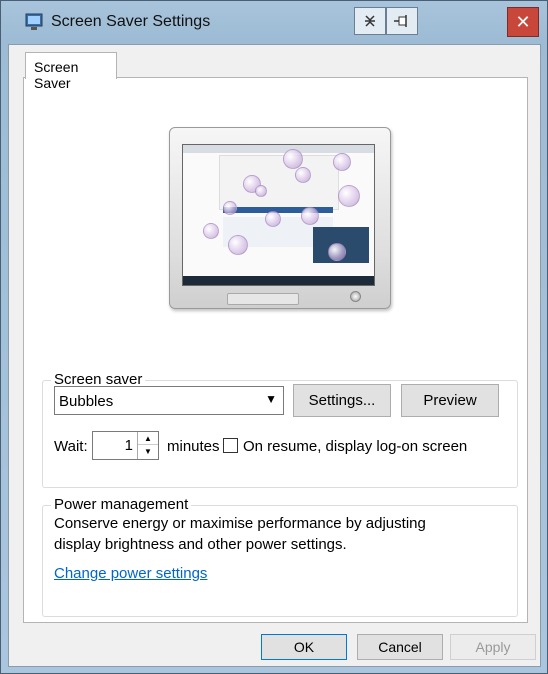 The image size is (548, 674). I want to click on preview-taskbar, so click(278, 280).